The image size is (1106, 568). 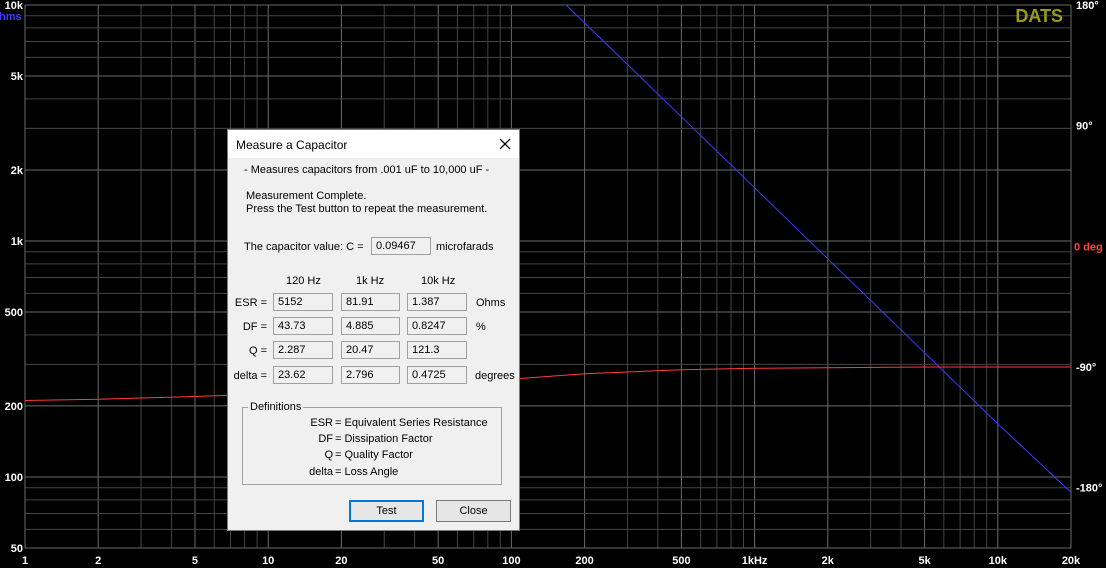 What do you see at coordinates (276, 407) in the screenshot?
I see `definitions-title: Definitions` at bounding box center [276, 407].